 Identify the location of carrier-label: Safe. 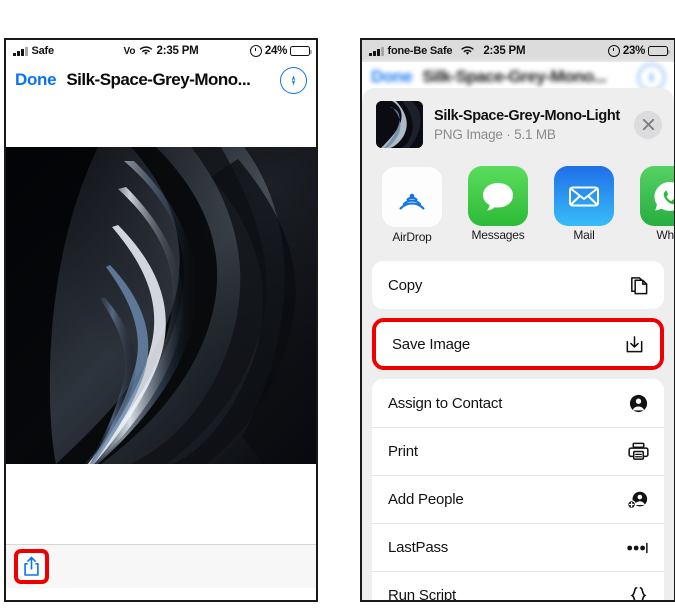
(43, 51).